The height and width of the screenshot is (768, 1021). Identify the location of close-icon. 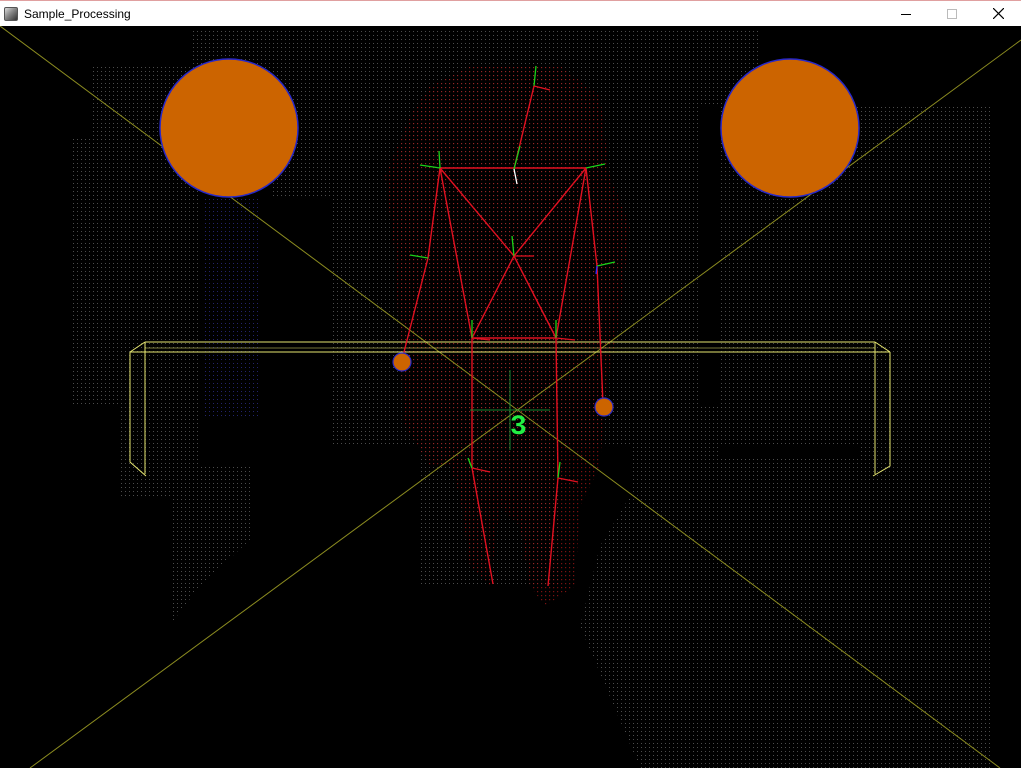
(998, 13).